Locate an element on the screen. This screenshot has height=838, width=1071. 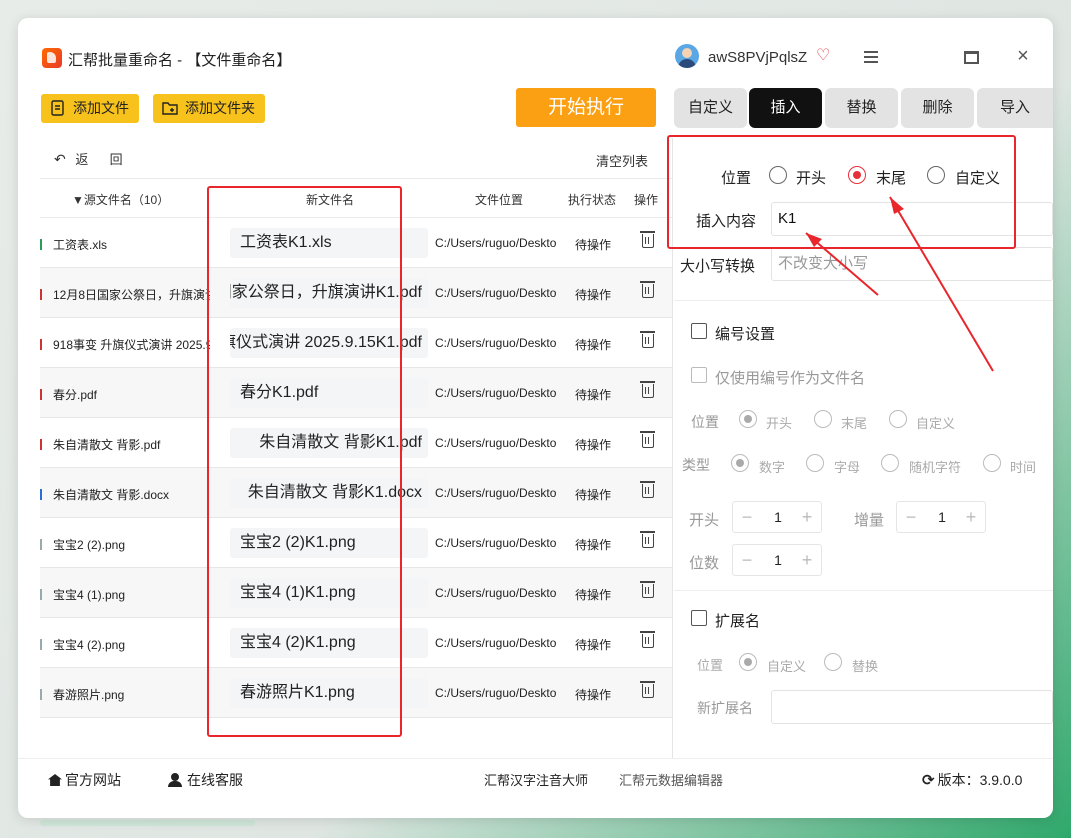
menu-icon is located at coordinates (871, 57).